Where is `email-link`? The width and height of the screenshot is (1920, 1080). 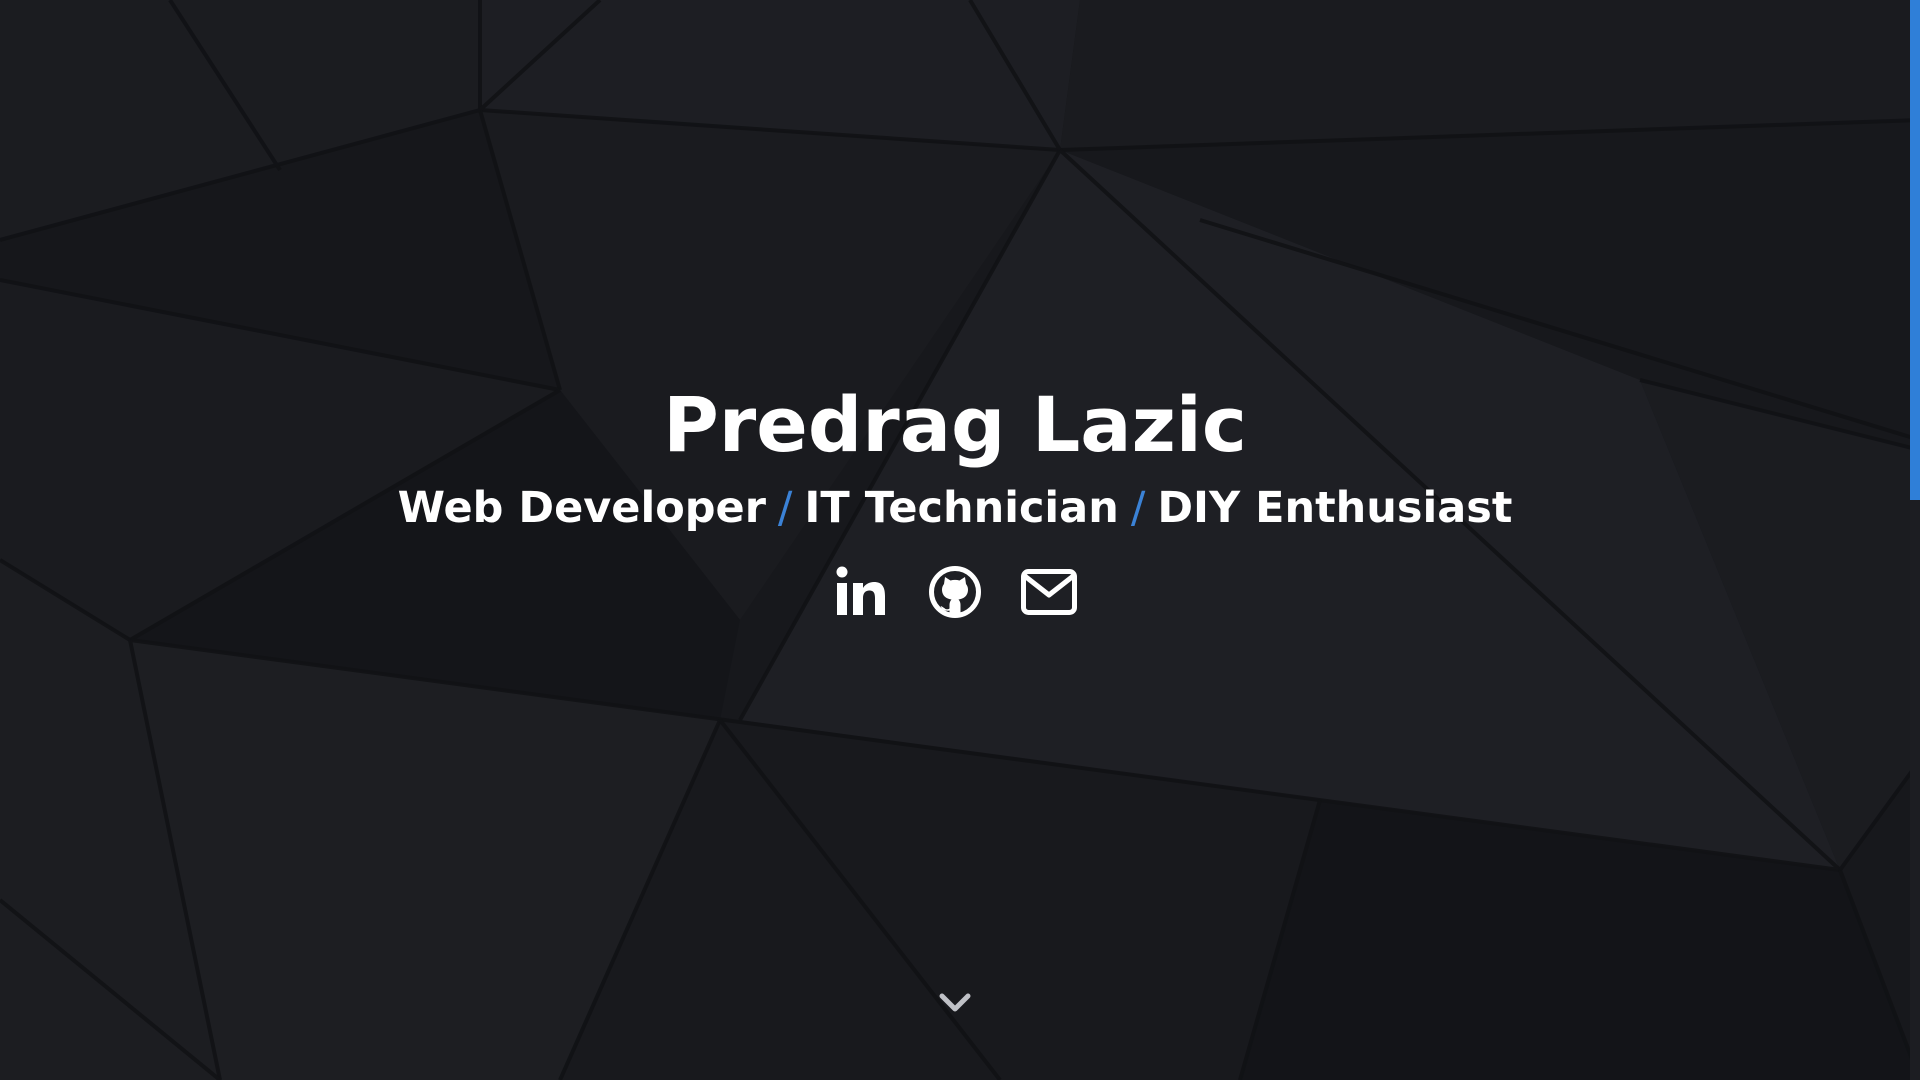 email-link is located at coordinates (1049, 592).